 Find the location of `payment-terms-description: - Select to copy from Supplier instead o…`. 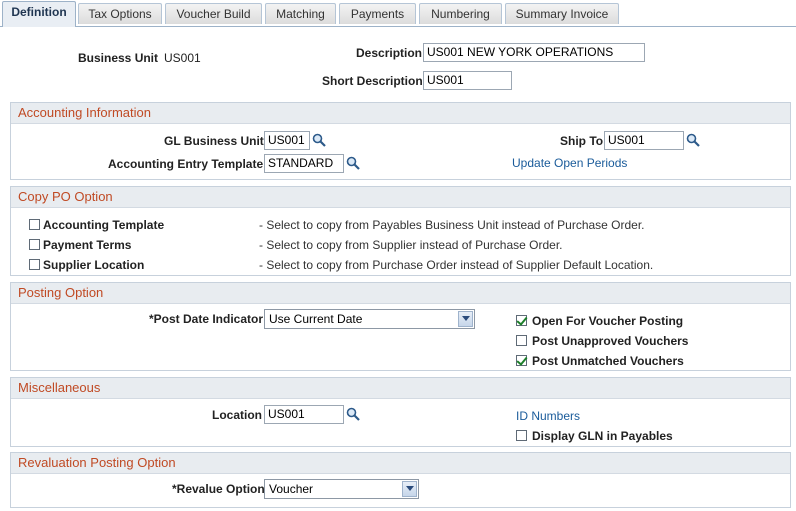

payment-terms-description: - Select to copy from Supplier instead o… is located at coordinates (411, 245).